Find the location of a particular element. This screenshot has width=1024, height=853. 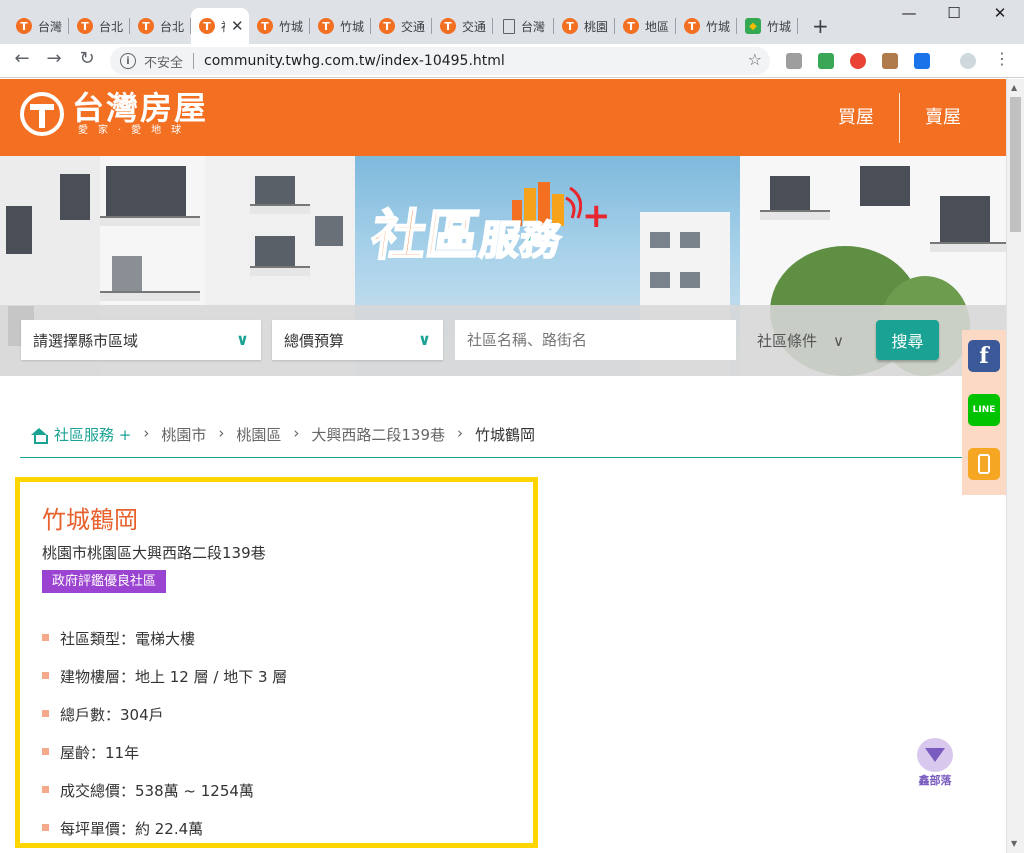

home-icon is located at coordinates (39, 435).